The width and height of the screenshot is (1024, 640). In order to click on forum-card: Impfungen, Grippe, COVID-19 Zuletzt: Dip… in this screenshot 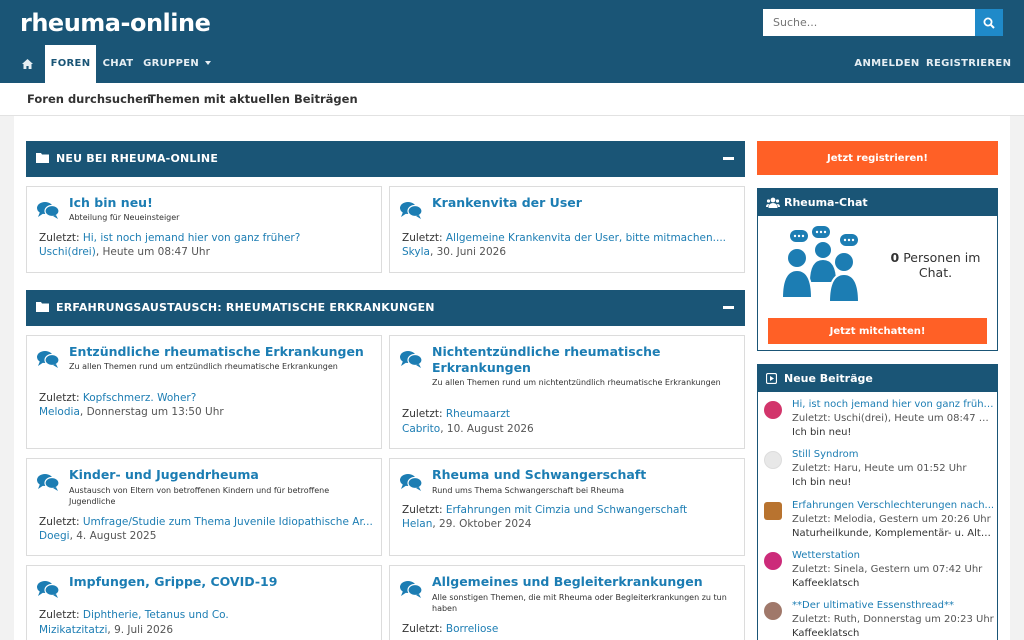, I will do `click(204, 602)`.